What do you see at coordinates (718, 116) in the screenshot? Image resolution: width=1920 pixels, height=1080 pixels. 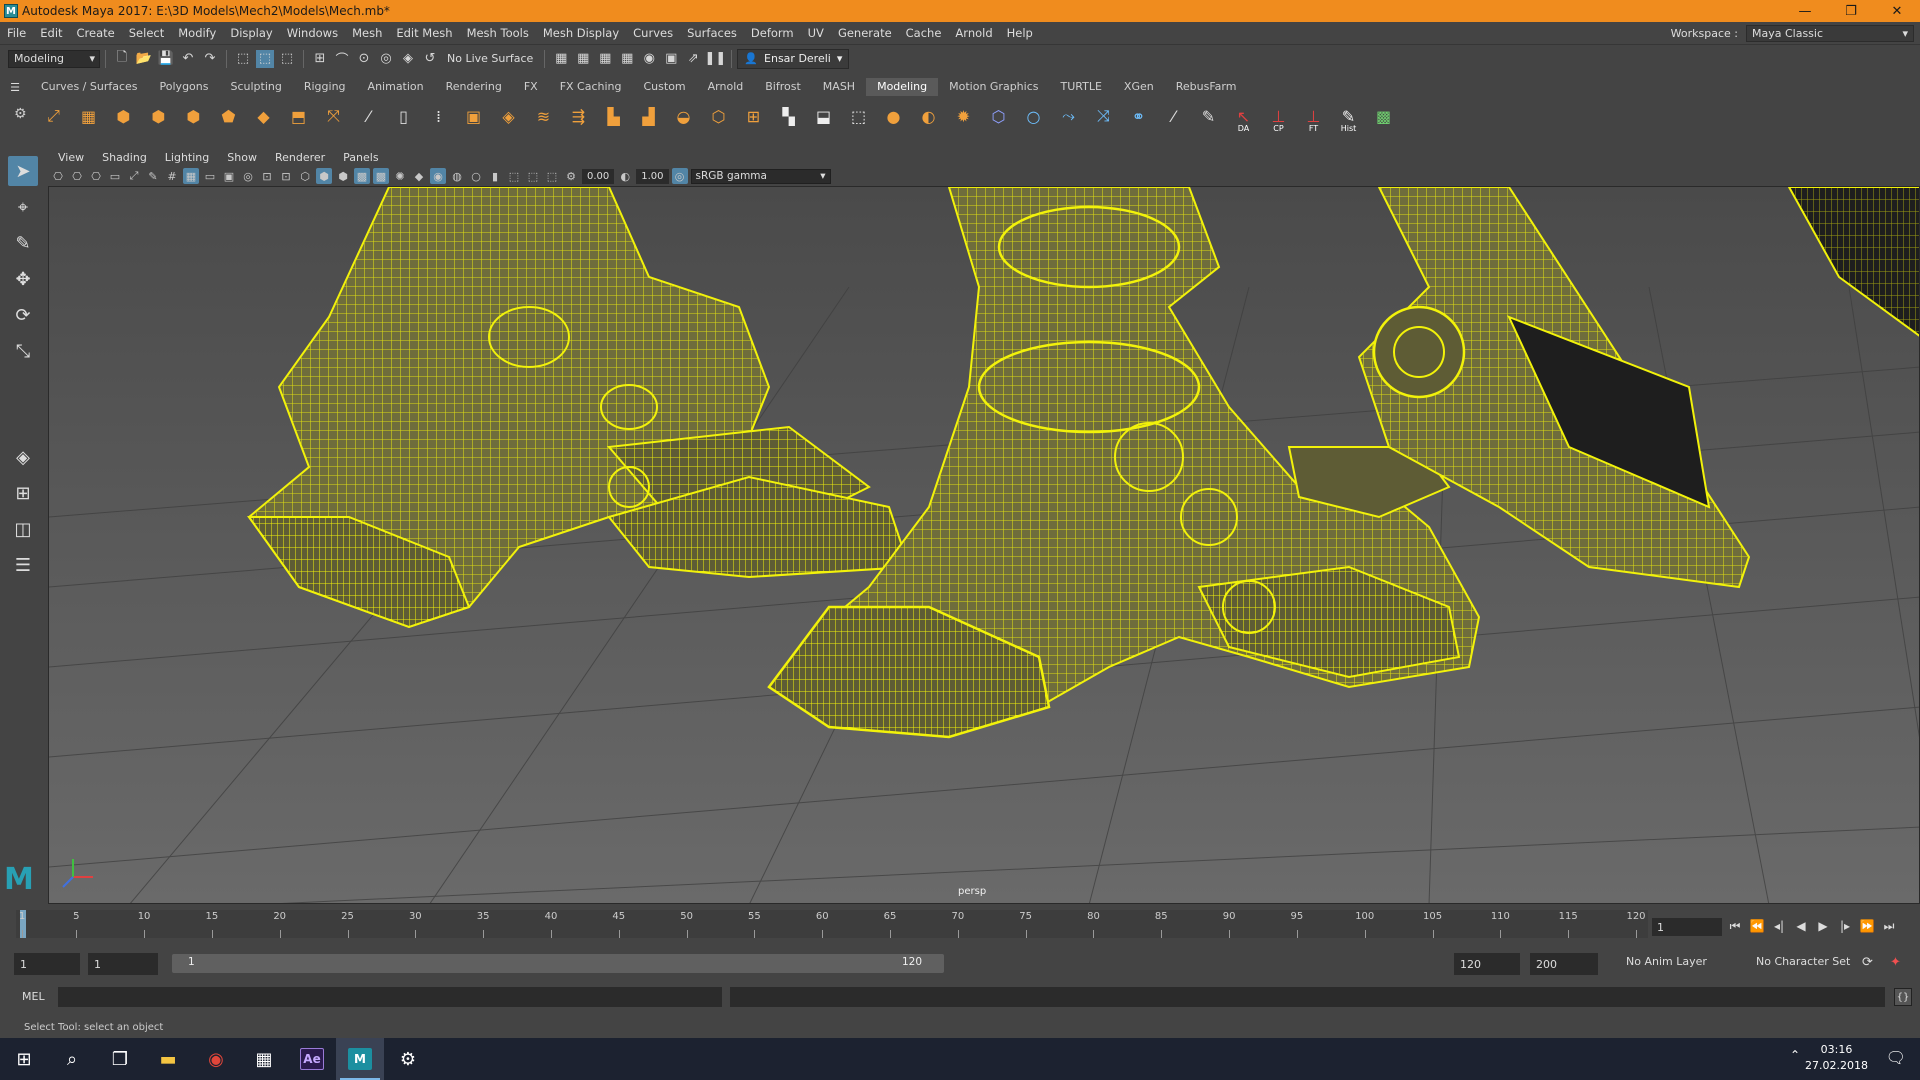 I see `shelf-tool-icon: ⬡` at bounding box center [718, 116].